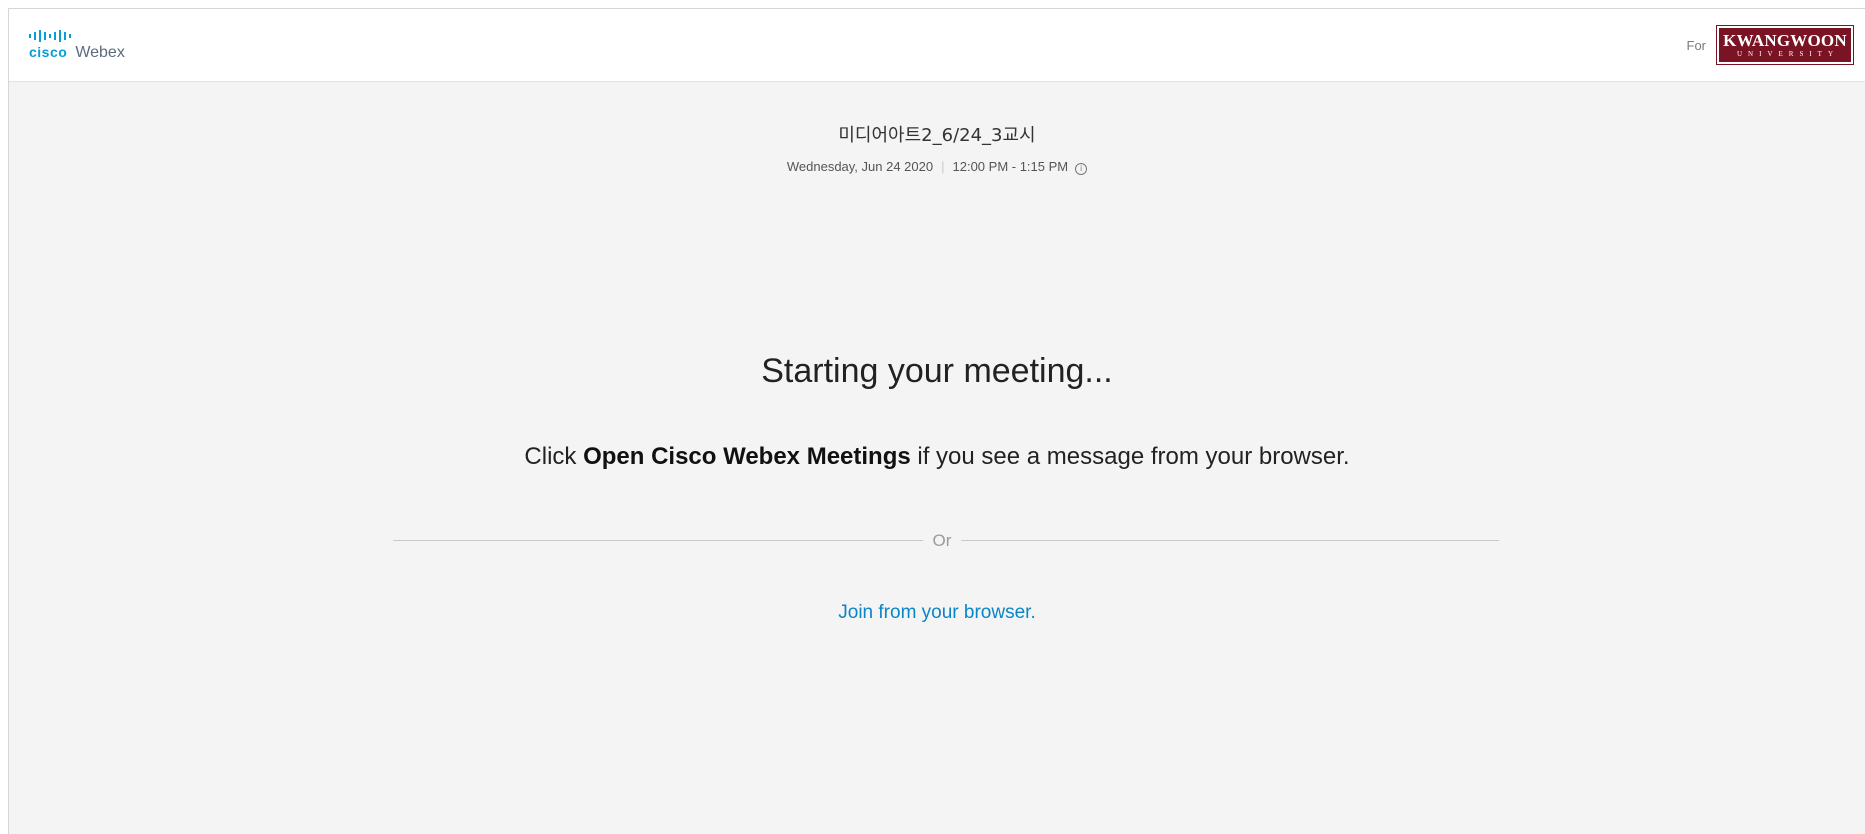 The width and height of the screenshot is (1865, 834). Describe the element at coordinates (1081, 169) in the screenshot. I see `info-icon: i` at that location.